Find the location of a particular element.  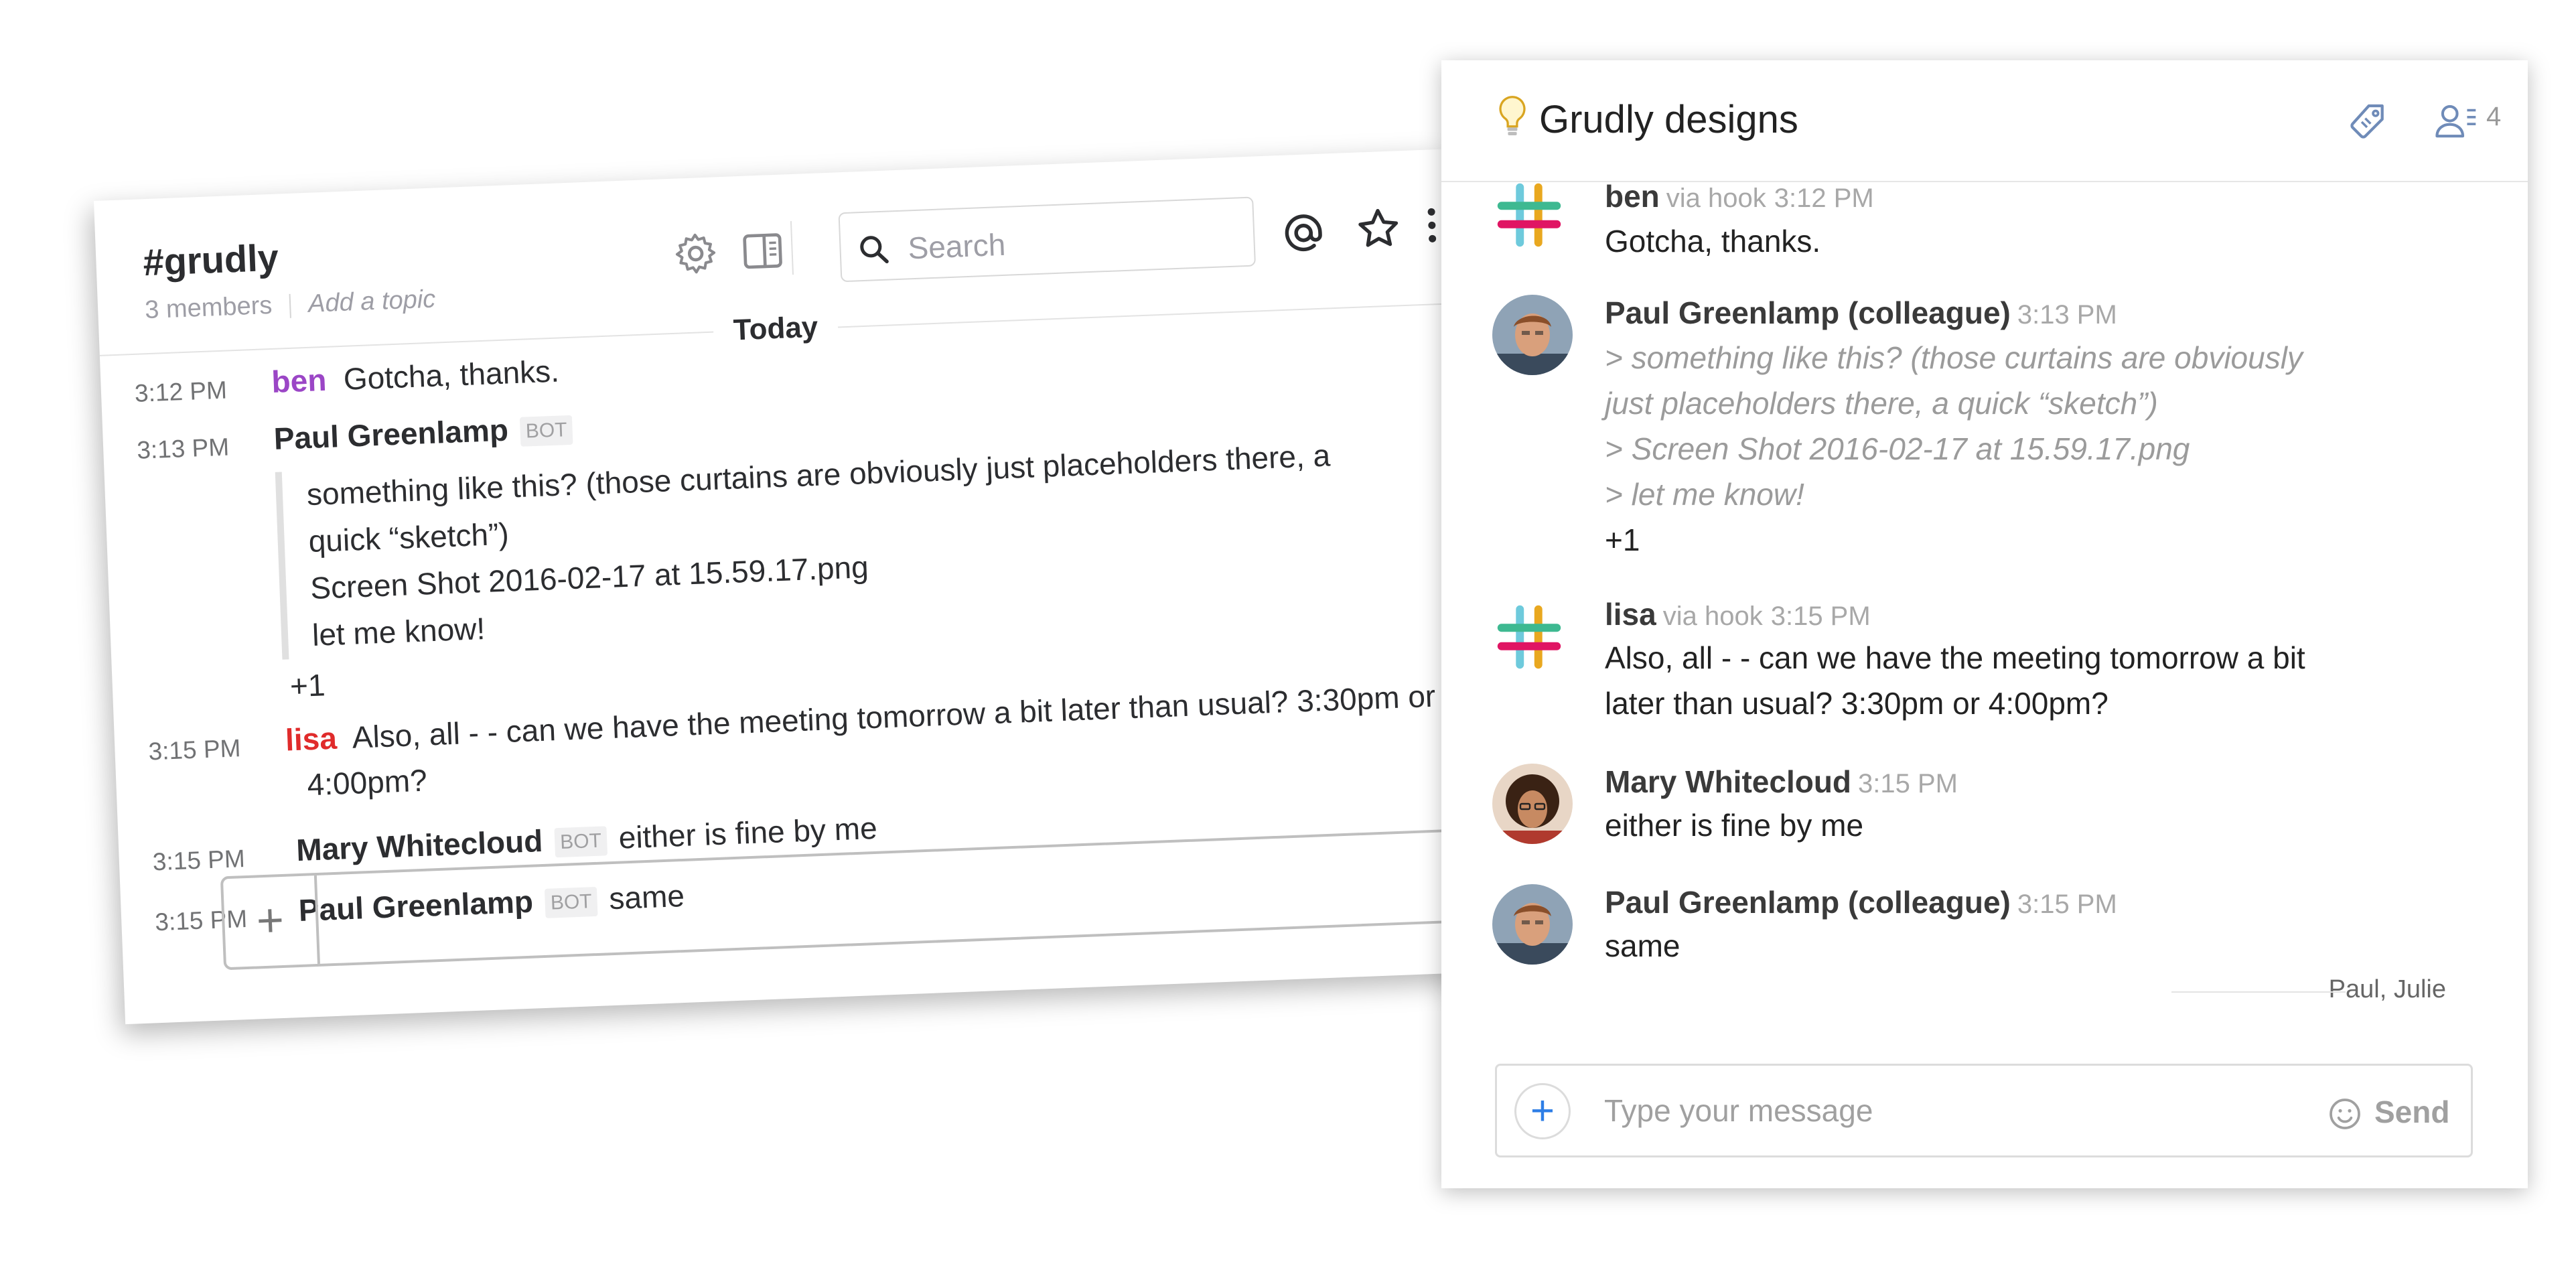

channel-name: #grudly is located at coordinates (210, 260).